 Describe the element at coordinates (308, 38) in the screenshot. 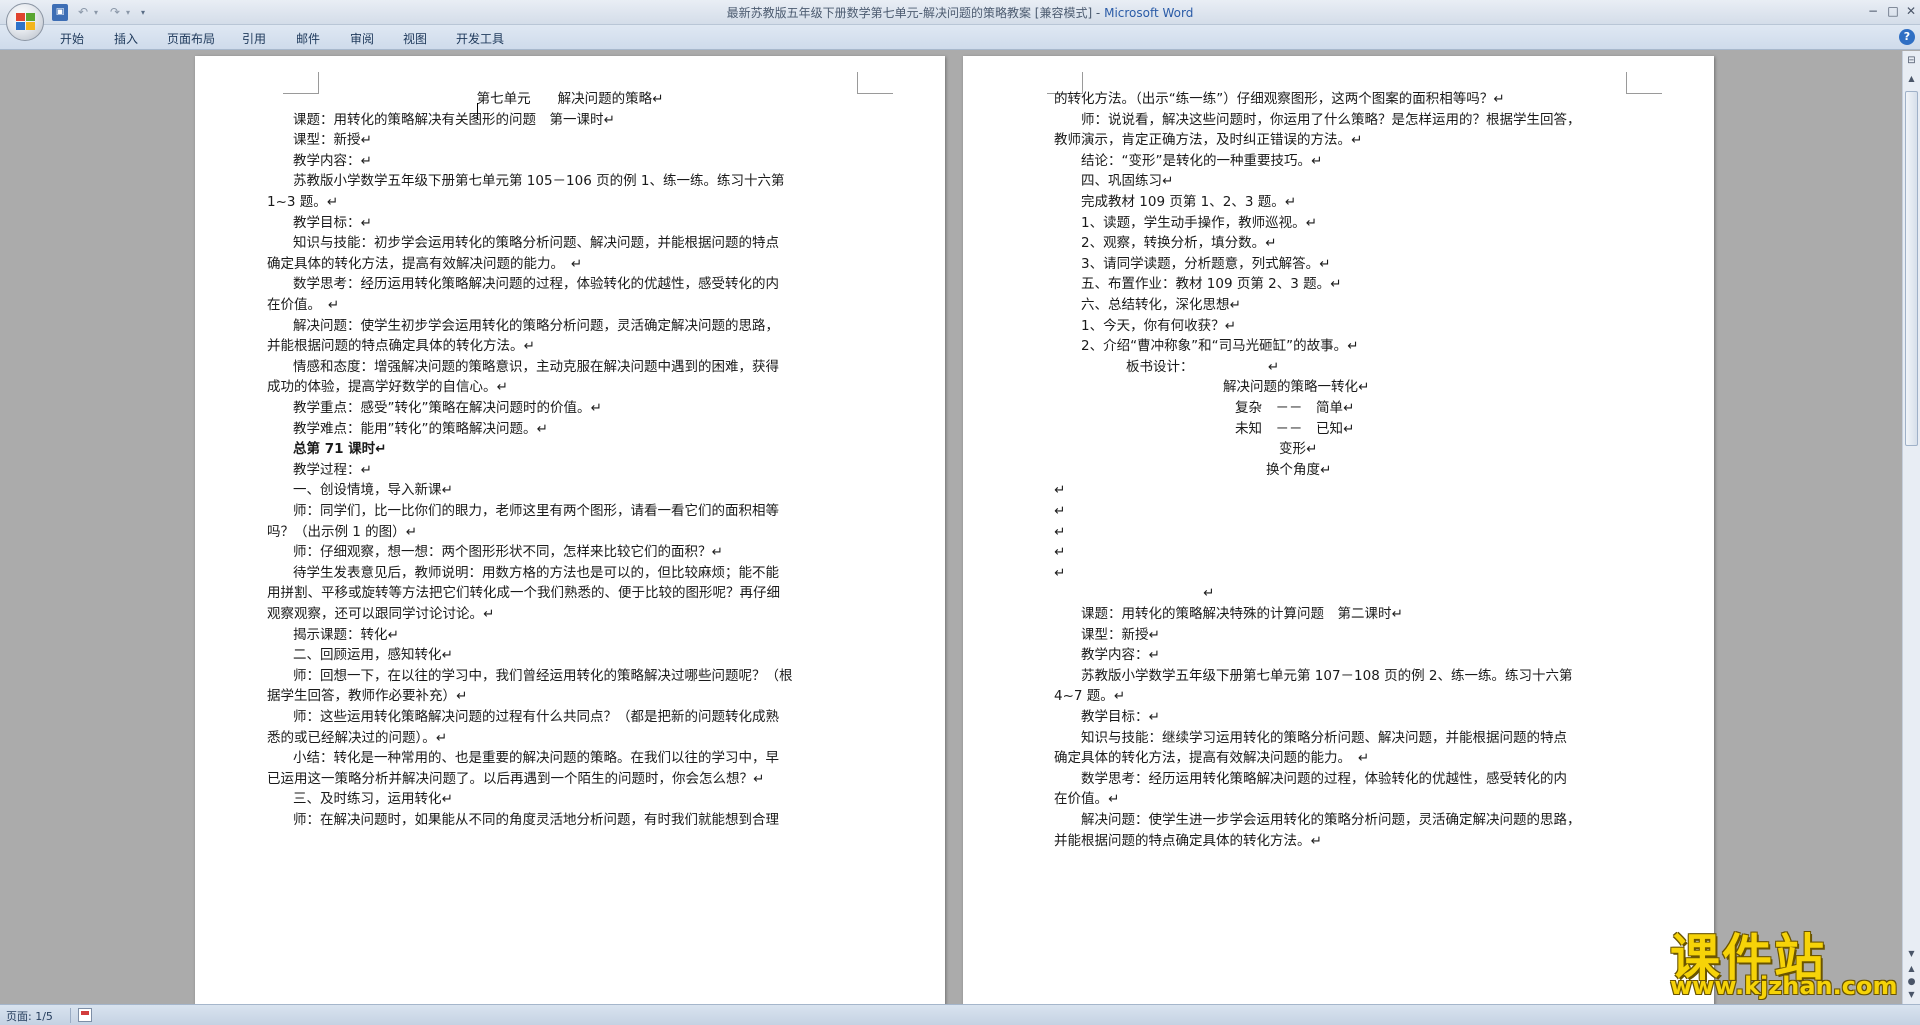

I see `tab-mailings: 邮件` at that location.